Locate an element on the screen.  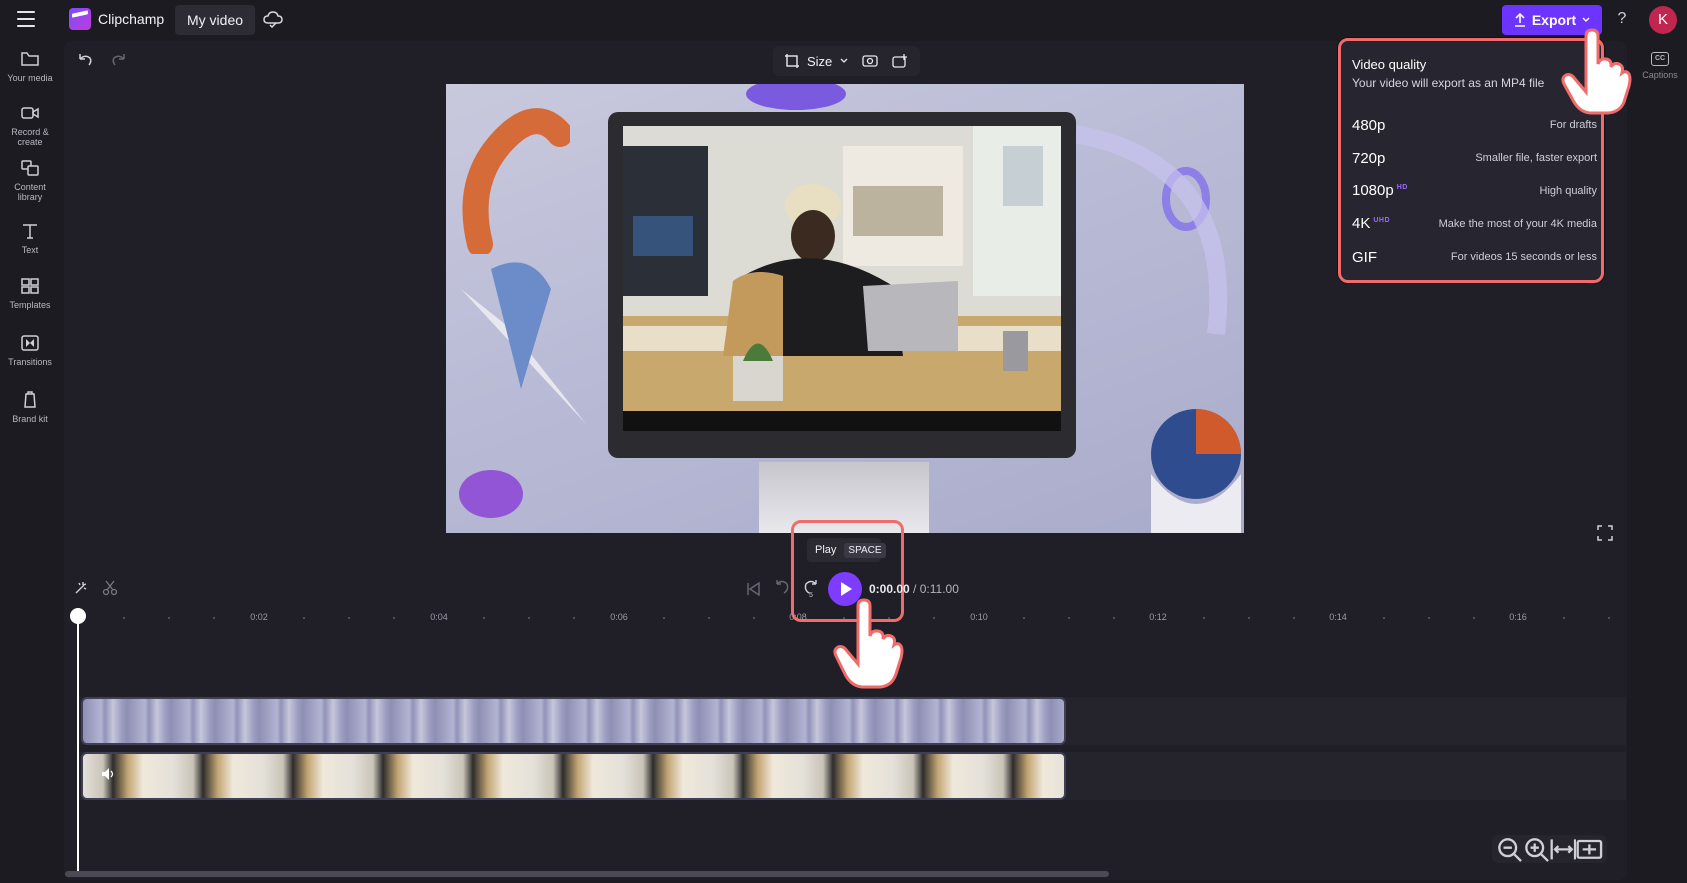
sidebar-item-transitions: Transitions is located at coordinates (30, 350).